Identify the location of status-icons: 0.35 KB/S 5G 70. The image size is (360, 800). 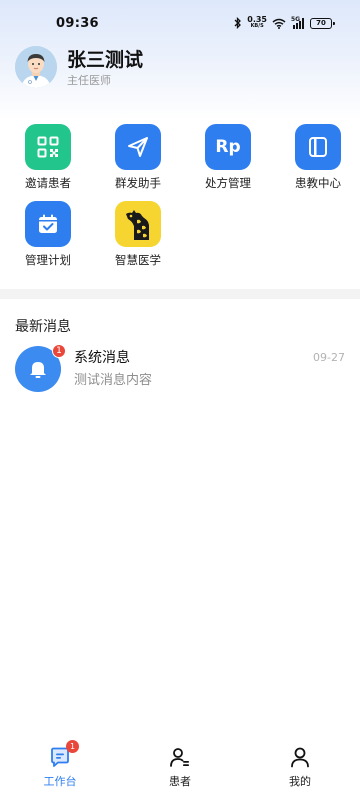
(284, 23).